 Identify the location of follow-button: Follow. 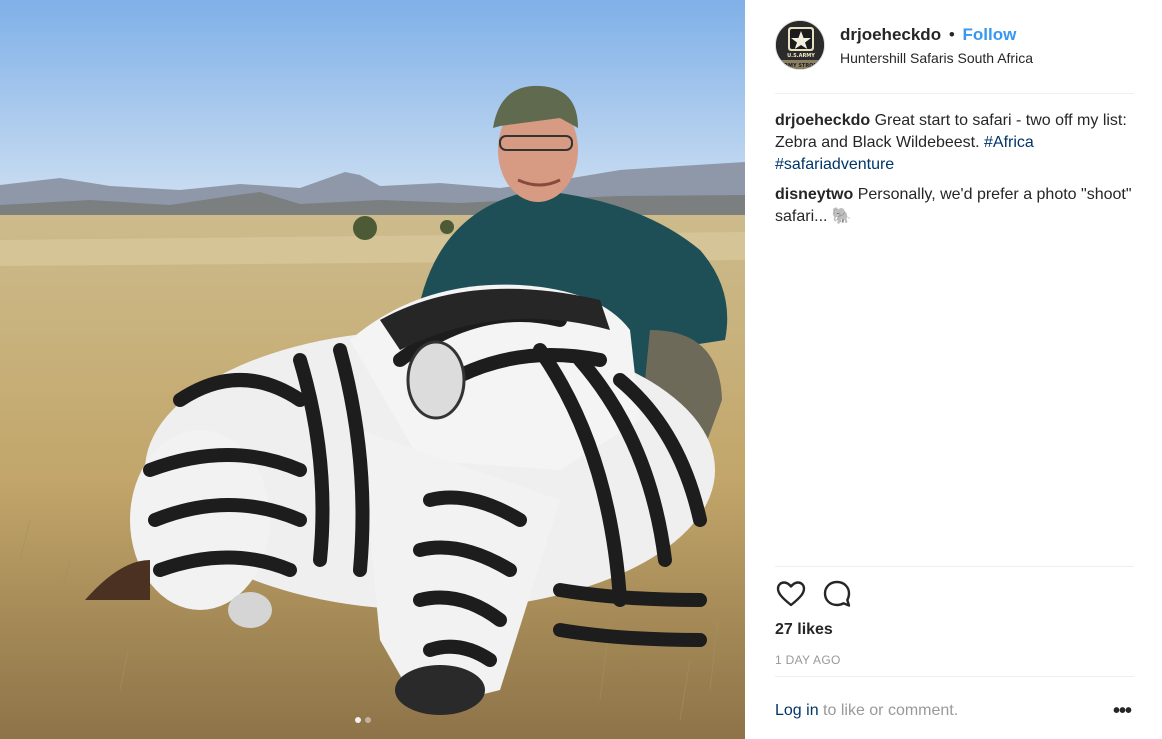
(990, 34).